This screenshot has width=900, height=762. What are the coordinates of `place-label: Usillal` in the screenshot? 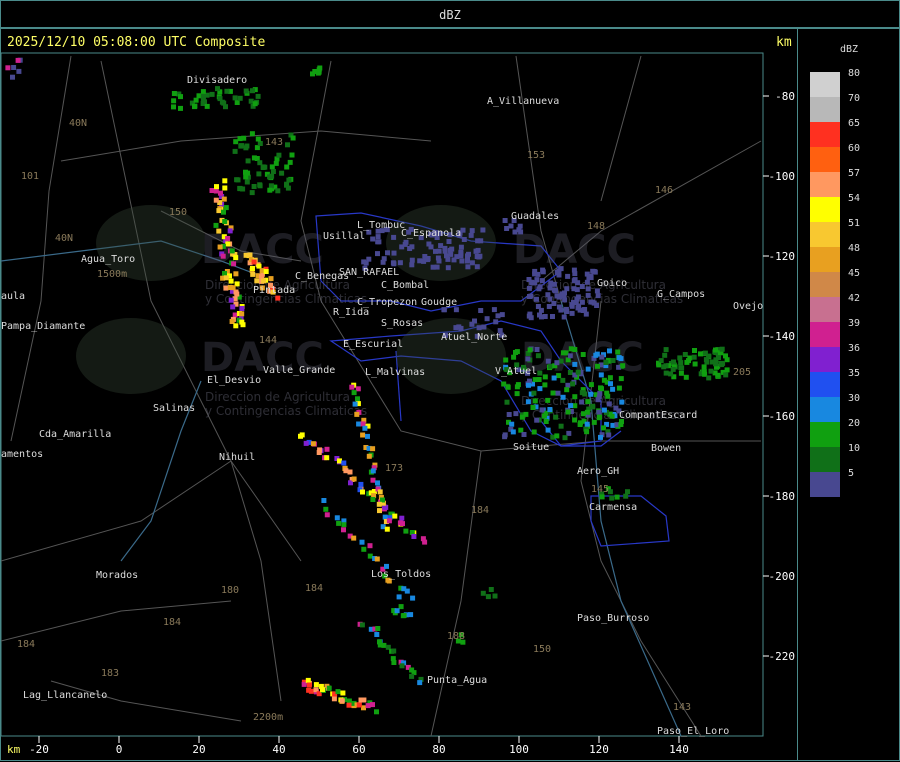 It's located at (344, 236).